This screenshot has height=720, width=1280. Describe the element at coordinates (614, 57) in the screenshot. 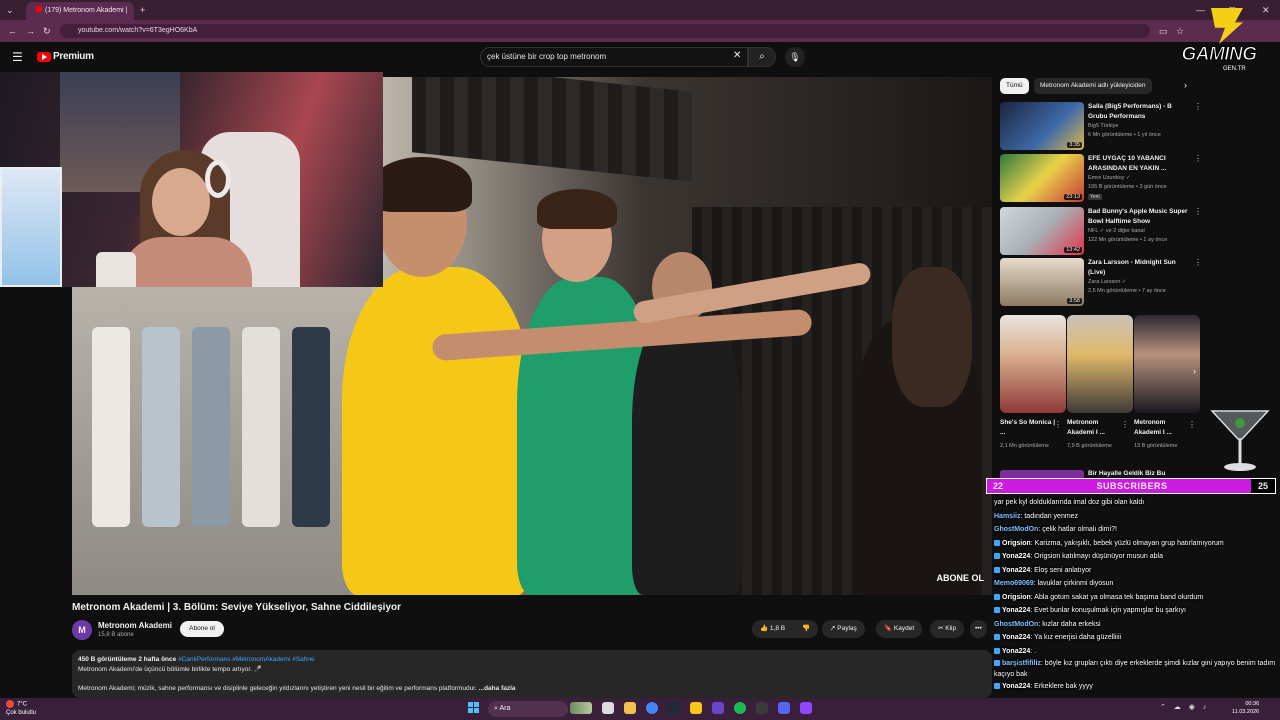

I see `search-input: çek üstüne bir crop top metronom` at that location.